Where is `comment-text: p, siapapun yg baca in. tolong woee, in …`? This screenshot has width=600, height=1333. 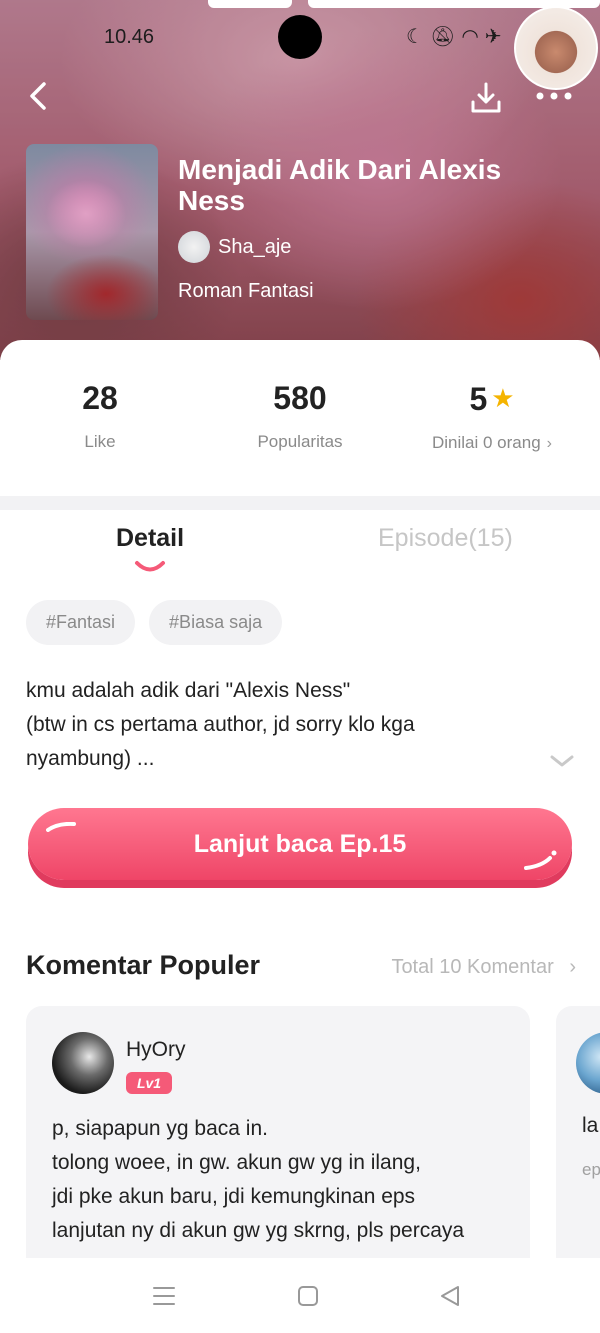 comment-text: p, siapapun yg baca in. tolong woee, in … is located at coordinates (287, 1180).